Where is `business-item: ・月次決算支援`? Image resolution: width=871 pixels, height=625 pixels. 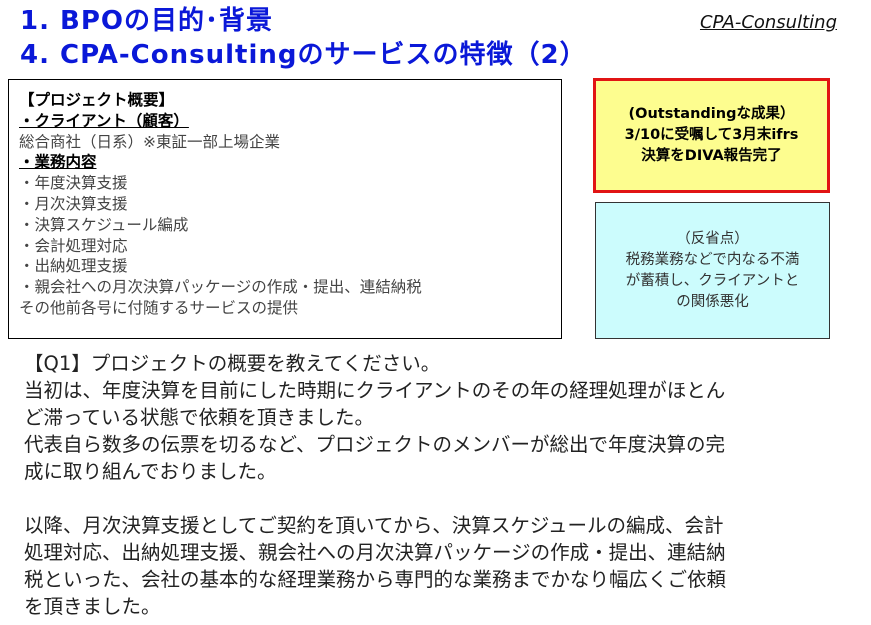
business-item: ・月次決算支援 is located at coordinates (73, 203).